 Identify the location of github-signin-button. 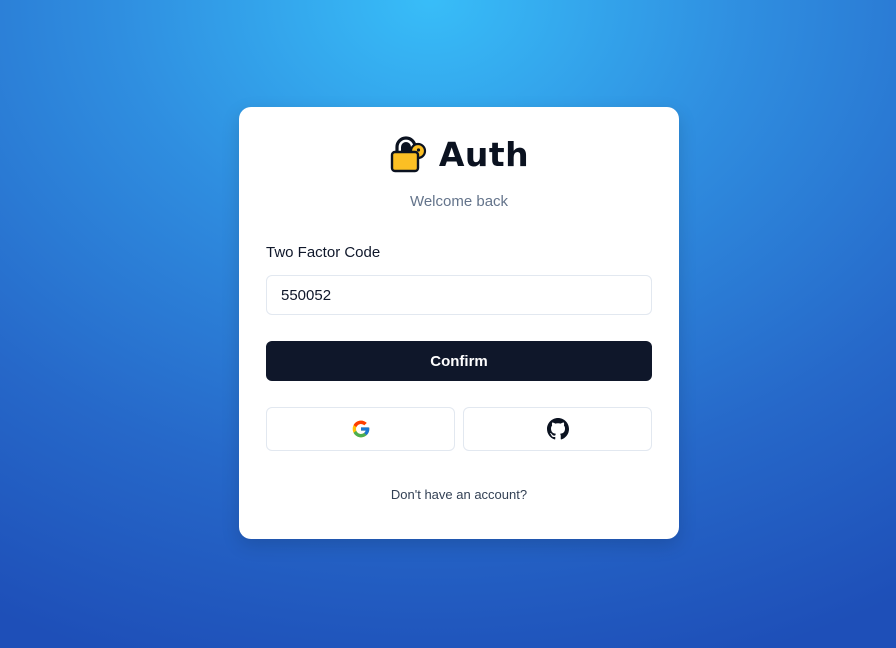
(557, 429).